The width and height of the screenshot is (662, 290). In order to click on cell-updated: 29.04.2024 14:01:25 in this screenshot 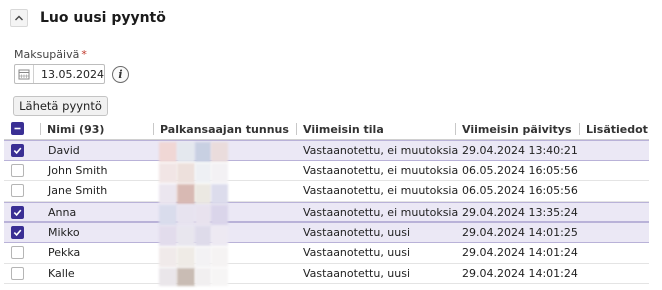, I will do `click(520, 233)`.